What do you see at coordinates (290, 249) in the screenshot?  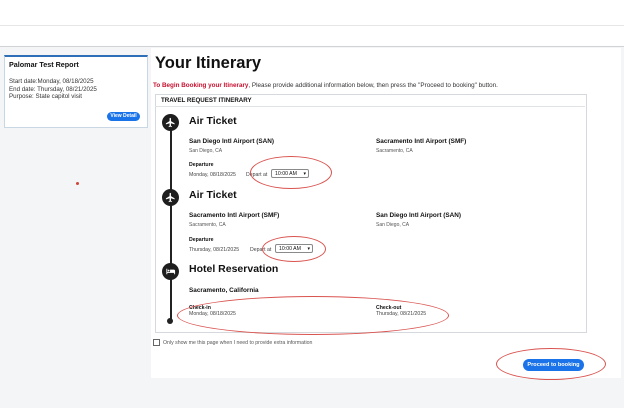 I see `segment-2-depart-time: 10:00 AM` at bounding box center [290, 249].